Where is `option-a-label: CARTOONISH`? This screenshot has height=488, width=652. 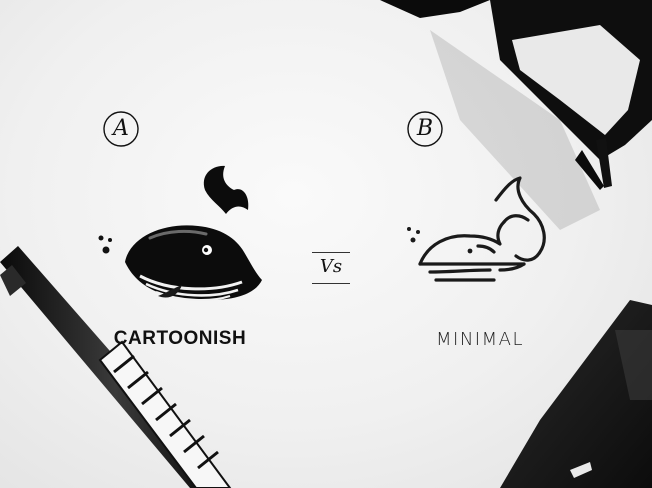 option-a-label: CARTOONISH is located at coordinates (180, 338).